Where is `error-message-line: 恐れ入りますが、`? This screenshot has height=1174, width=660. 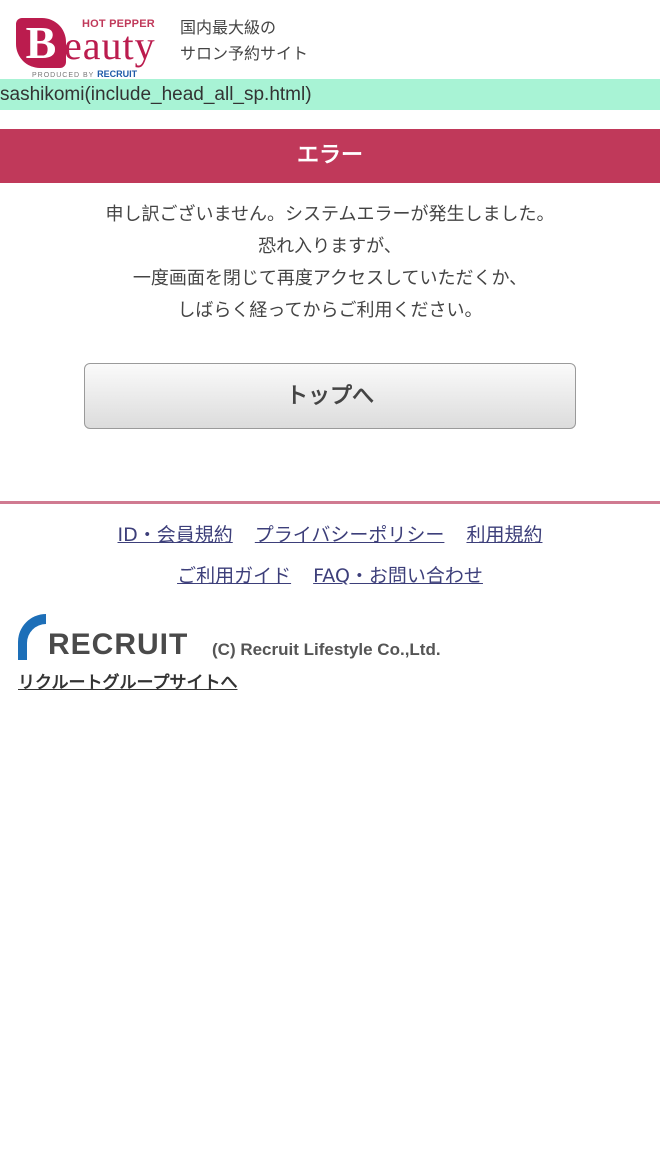
error-message-line: 恐れ入りますが、 is located at coordinates (330, 246).